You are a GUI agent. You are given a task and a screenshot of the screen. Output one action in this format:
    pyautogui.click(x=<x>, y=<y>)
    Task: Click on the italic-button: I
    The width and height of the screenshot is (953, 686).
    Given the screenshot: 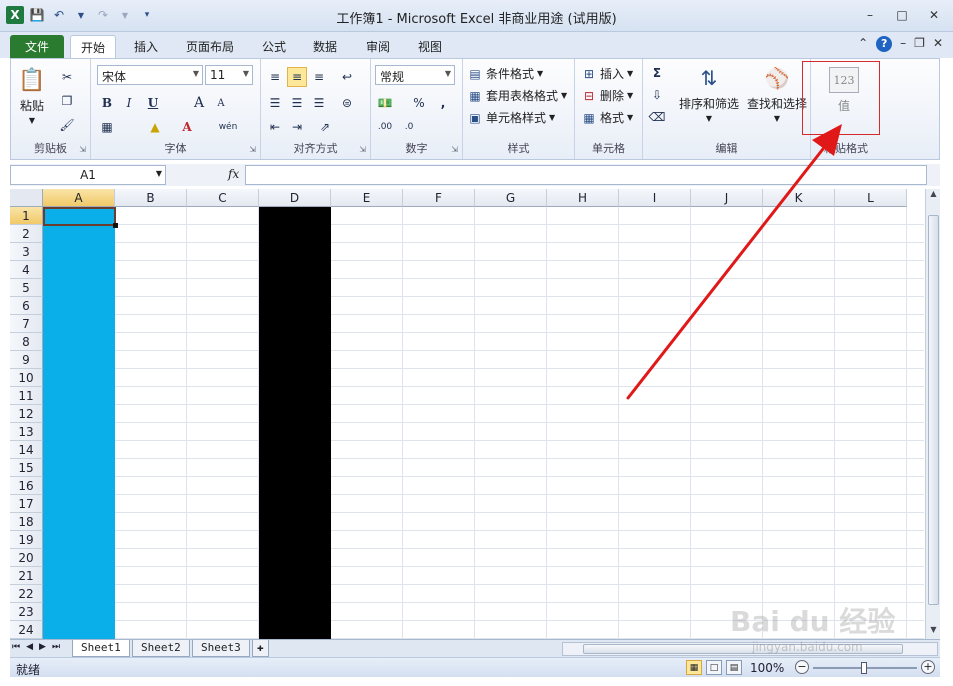 What is the action you would take?
    pyautogui.click(x=129, y=103)
    